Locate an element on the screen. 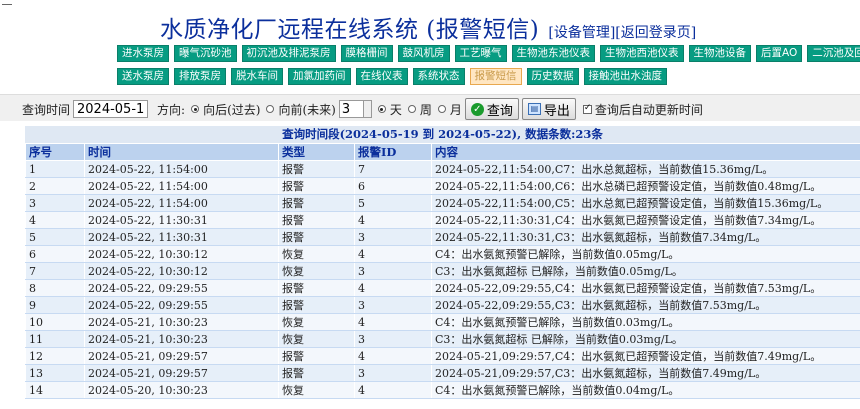 The width and height of the screenshot is (860, 409). nav-button: 后置AO is located at coordinates (779, 53).